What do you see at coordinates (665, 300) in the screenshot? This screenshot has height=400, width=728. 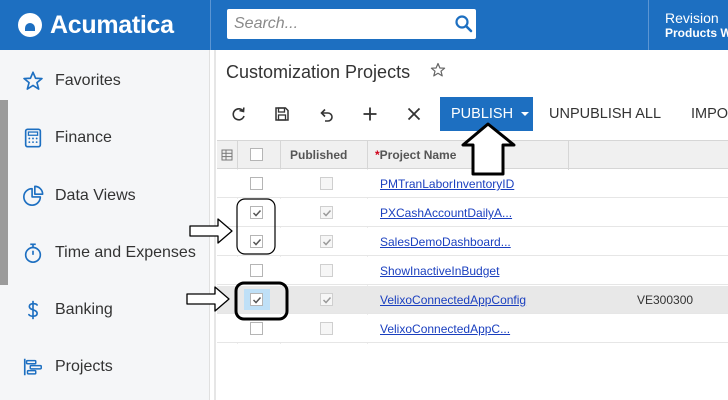 I see `project-level-cell: VE300300` at bounding box center [665, 300].